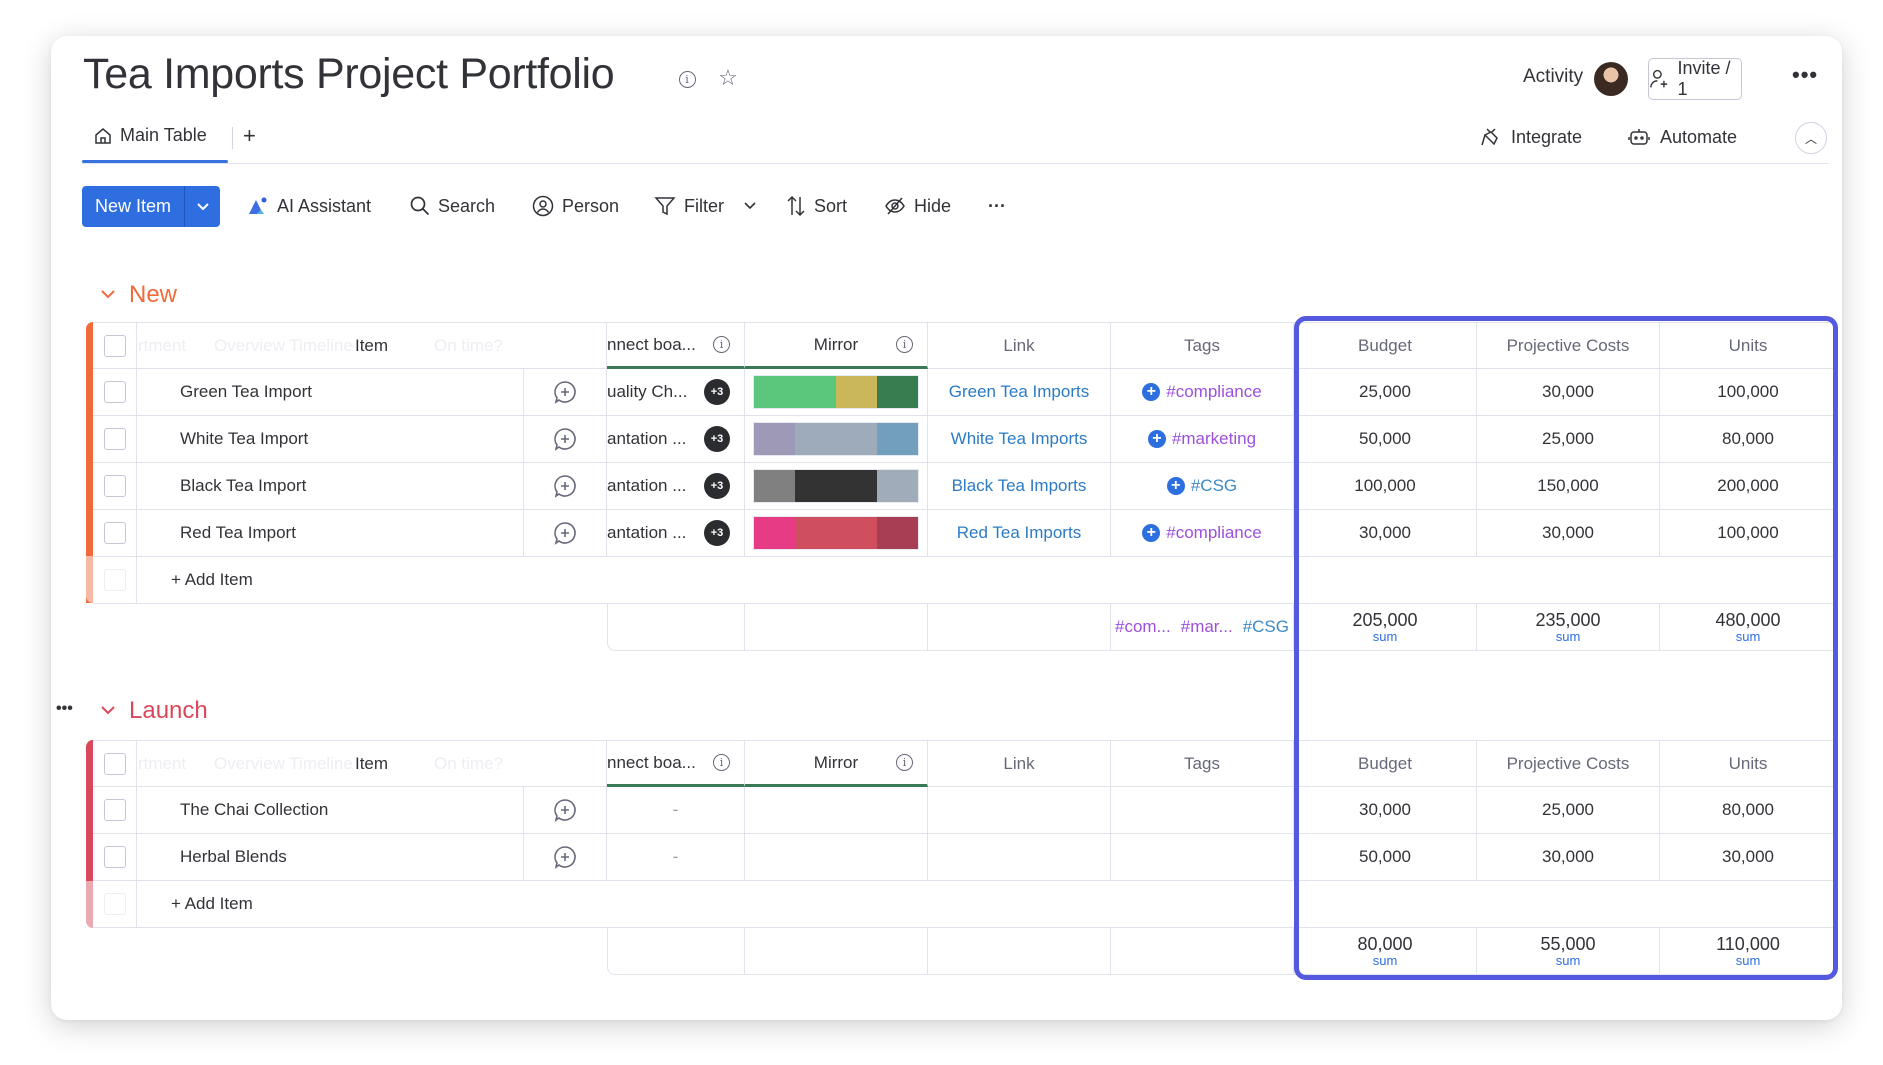  I want to click on link: Red Tea Imports, so click(1019, 533).